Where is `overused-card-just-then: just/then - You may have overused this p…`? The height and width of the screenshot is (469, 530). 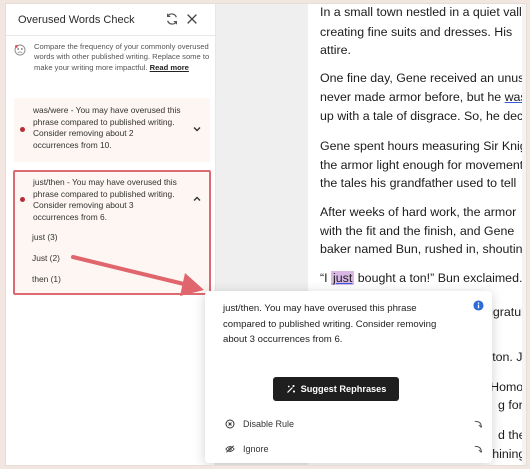
overused-card-just-then: just/then - You may have overused this p… is located at coordinates (112, 232).